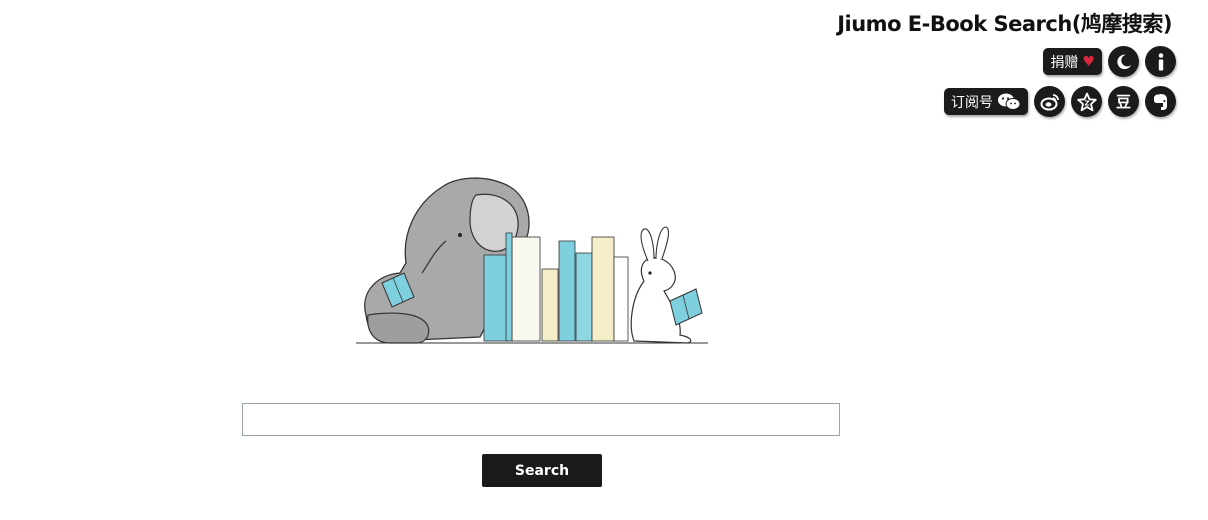 This screenshot has width=1208, height=520. Describe the element at coordinates (972, 102) in the screenshot. I see `subscribe-label: 订阅号` at that location.